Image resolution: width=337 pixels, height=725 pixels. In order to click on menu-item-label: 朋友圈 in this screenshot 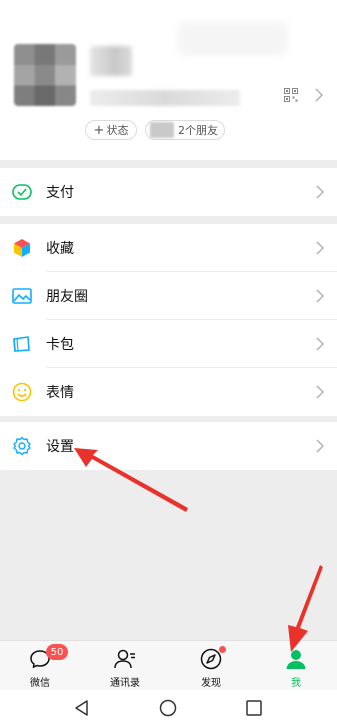, I will do `click(67, 297)`.